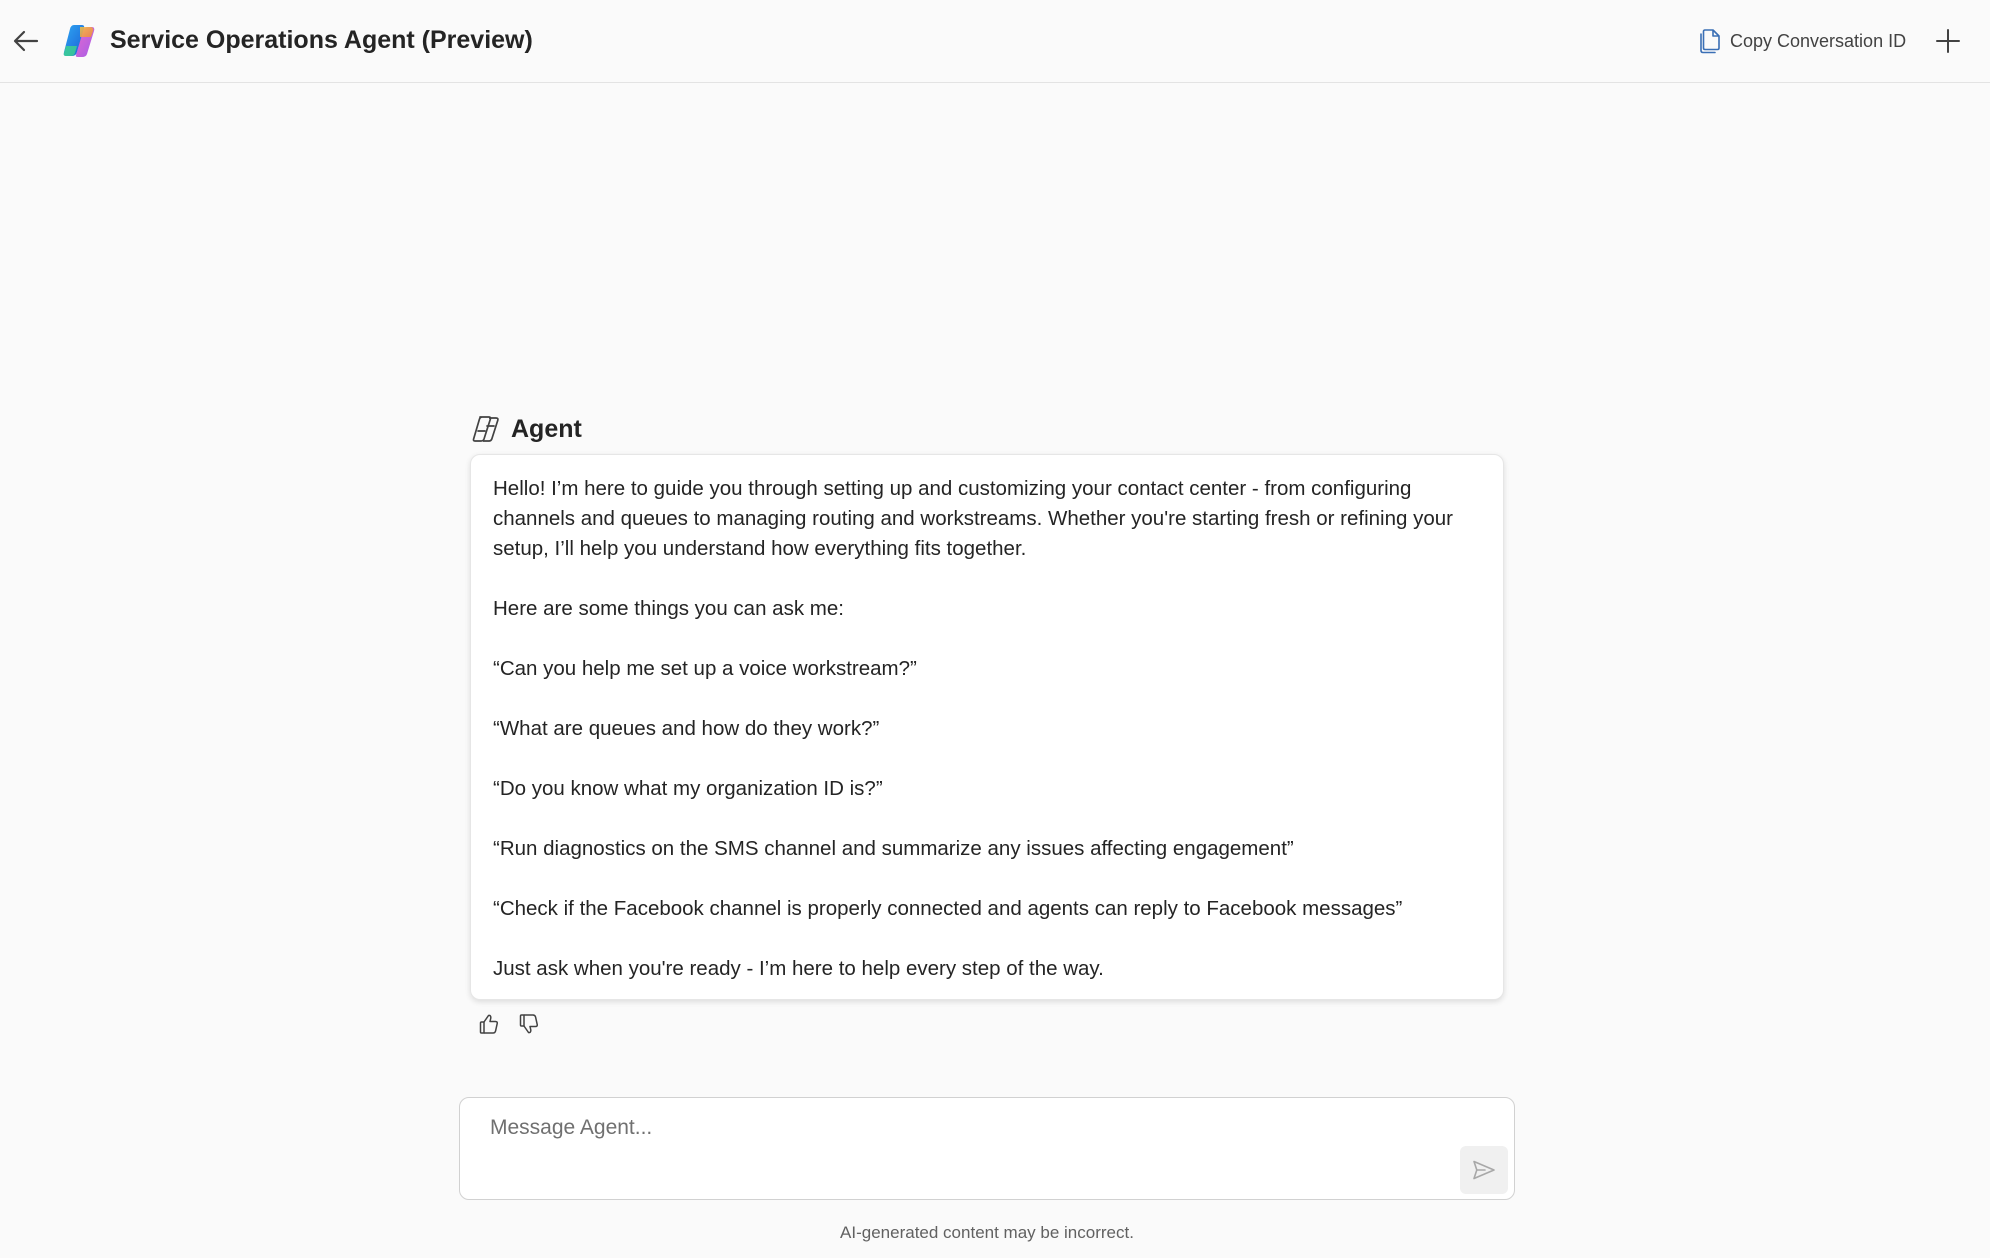 This screenshot has width=1990, height=1258. I want to click on message-composer, so click(987, 1148).